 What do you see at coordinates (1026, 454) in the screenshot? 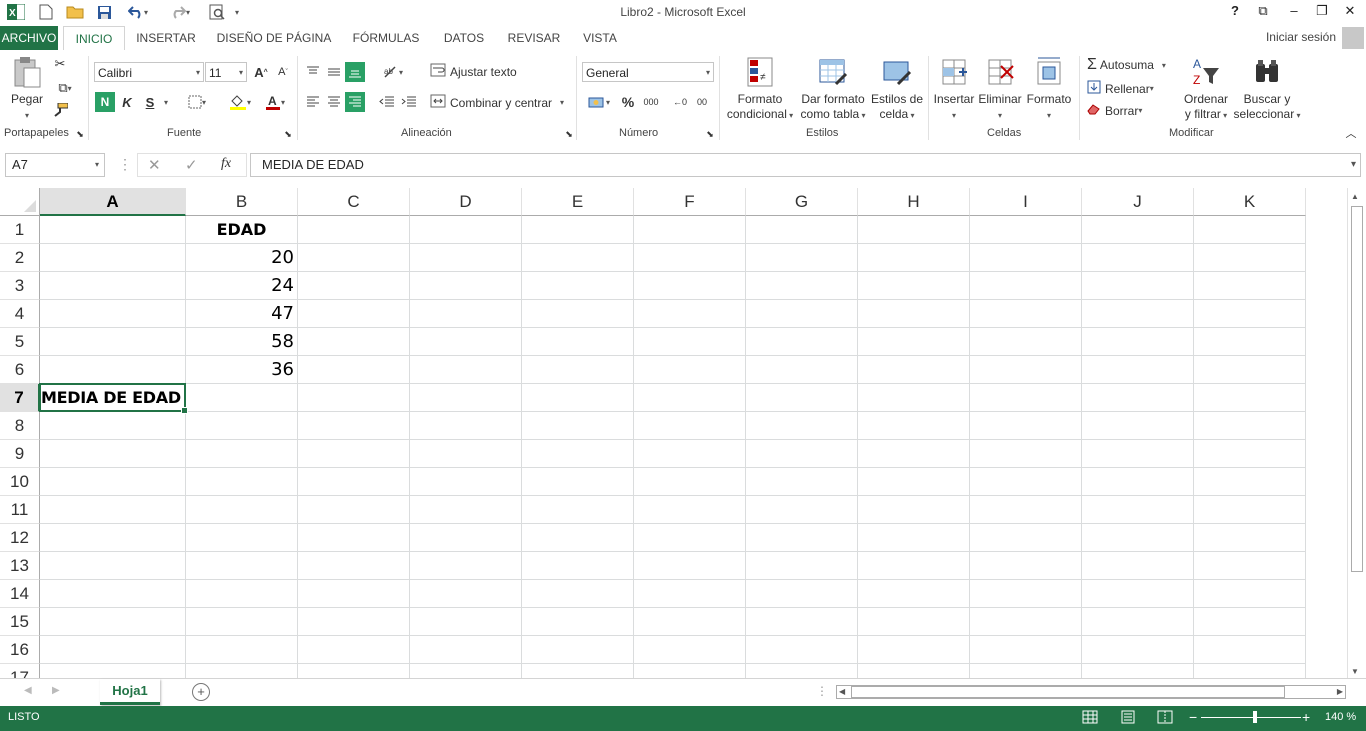
I see `cell-i9` at bounding box center [1026, 454].